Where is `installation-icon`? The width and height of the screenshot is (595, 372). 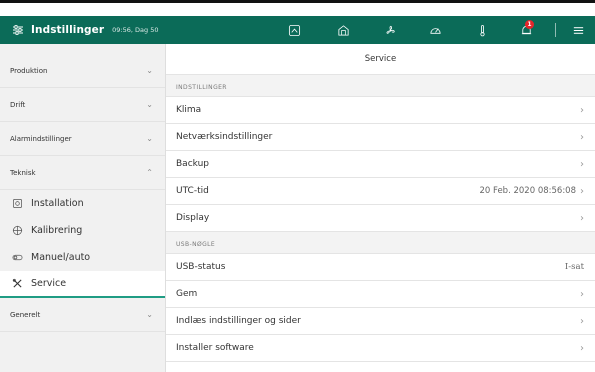 installation-icon is located at coordinates (17, 204).